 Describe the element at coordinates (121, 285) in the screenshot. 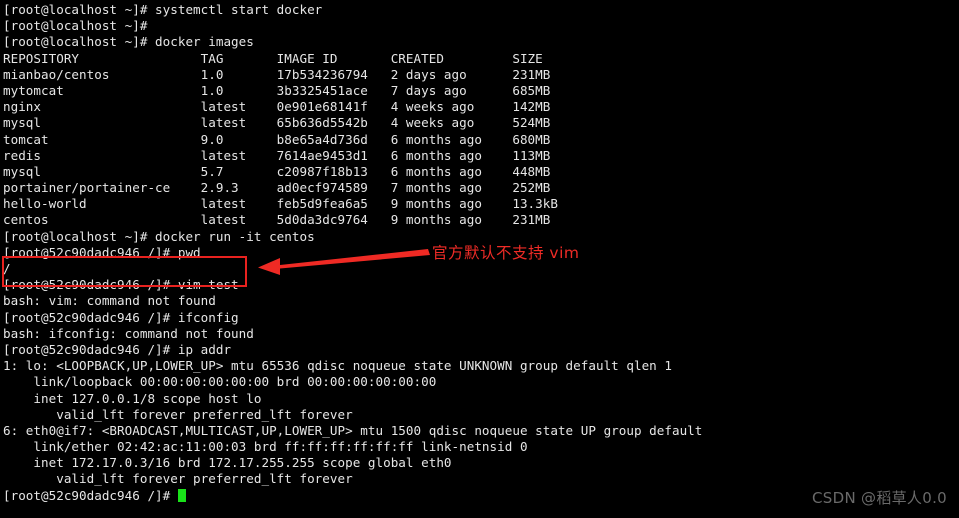

I see `terminal-line: [root@52c90dadc946 /]# vim test` at that location.